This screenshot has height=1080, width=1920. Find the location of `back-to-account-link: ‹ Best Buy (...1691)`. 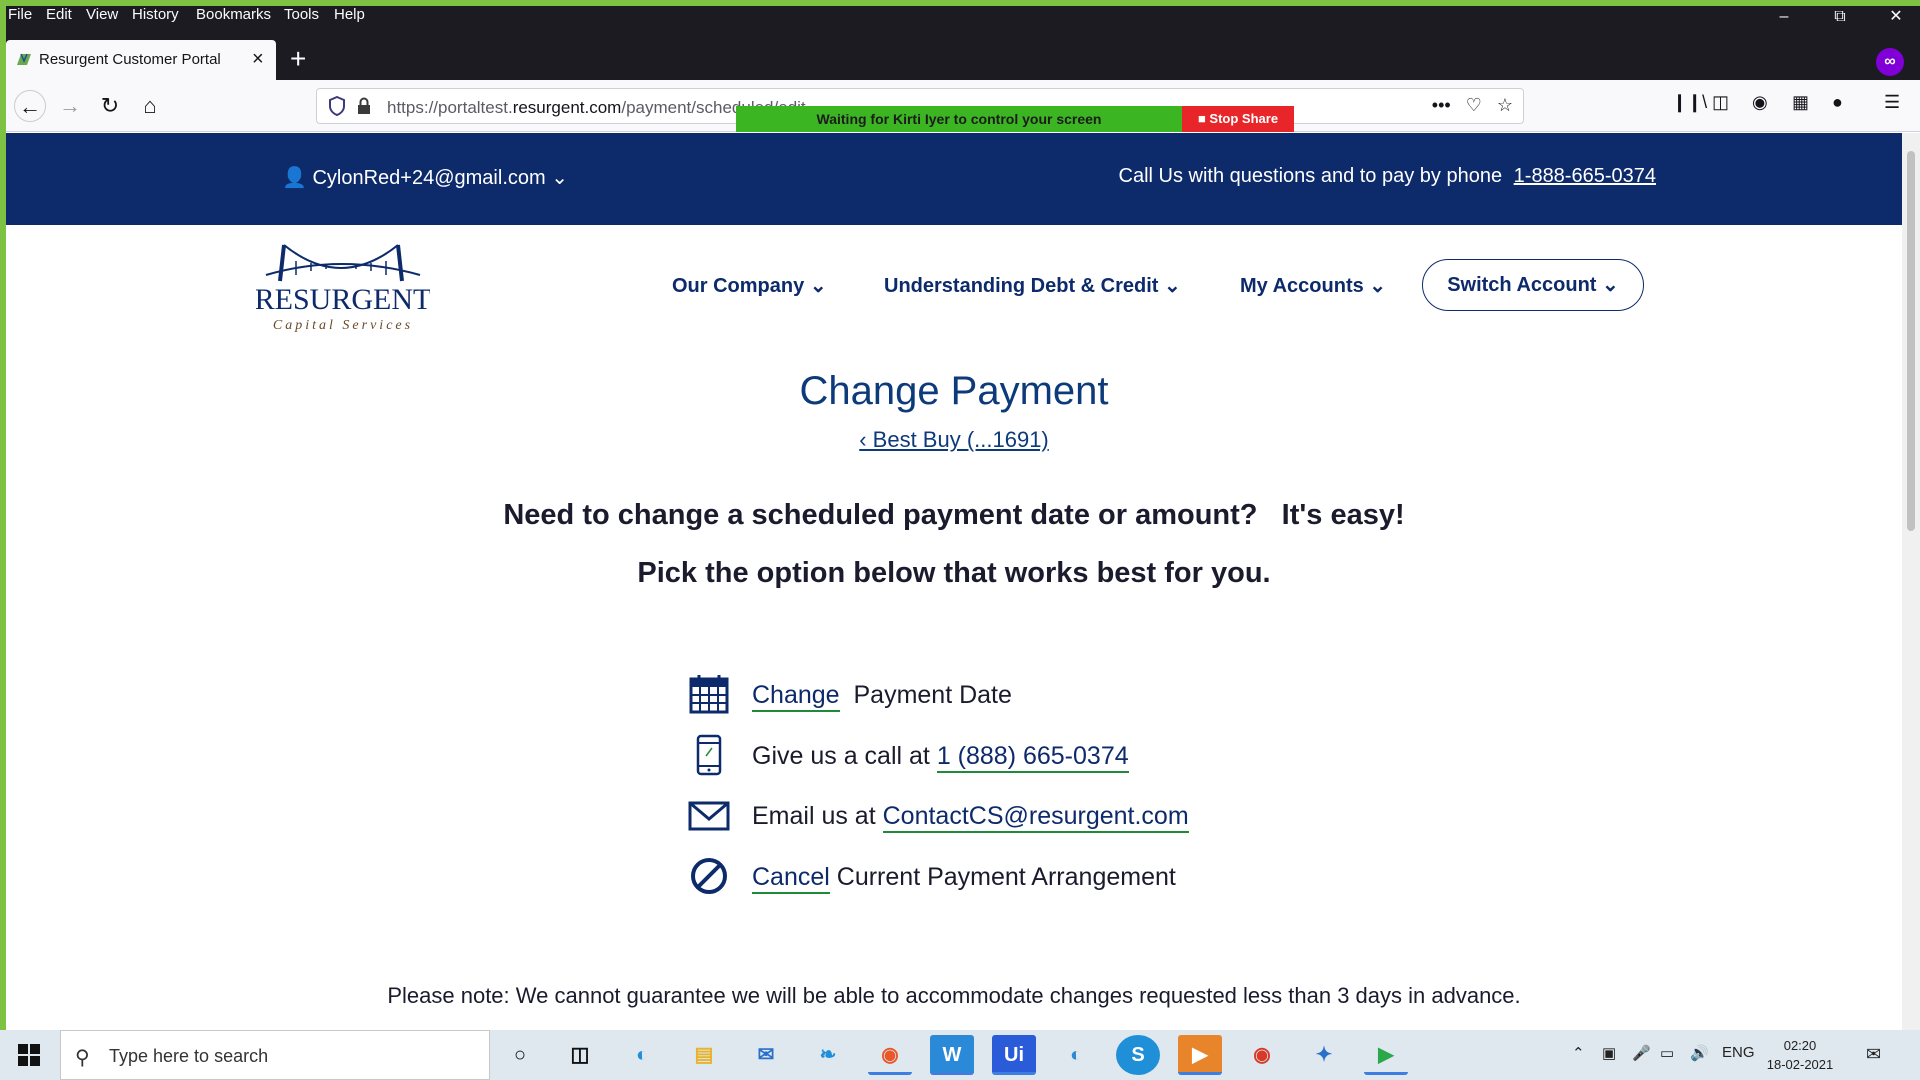

back-to-account-link: ‹ Best Buy (...1691) is located at coordinates (954, 439).